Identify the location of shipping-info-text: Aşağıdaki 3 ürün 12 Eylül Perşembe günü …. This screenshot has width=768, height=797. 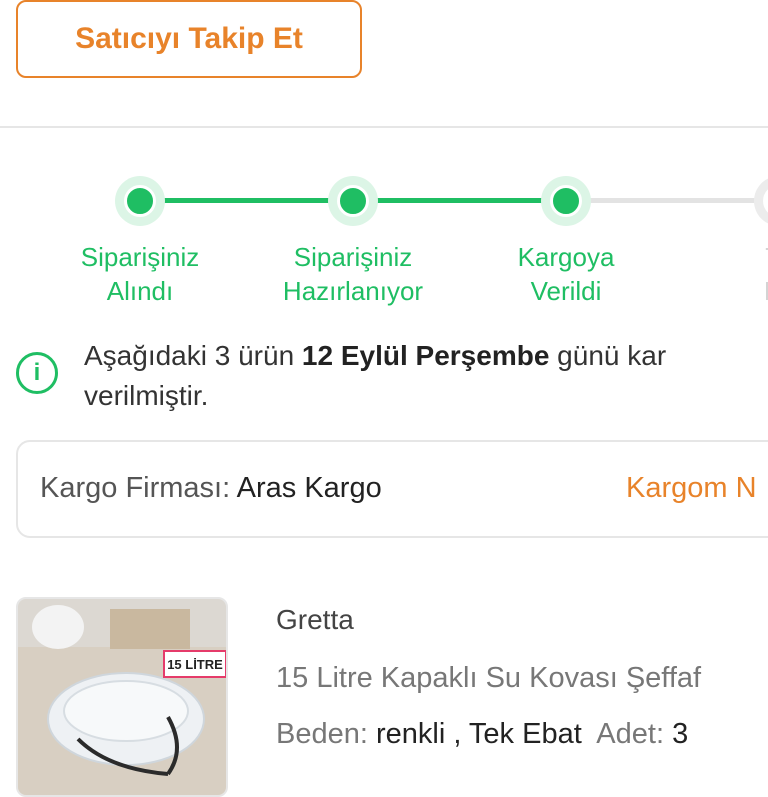
(375, 375).